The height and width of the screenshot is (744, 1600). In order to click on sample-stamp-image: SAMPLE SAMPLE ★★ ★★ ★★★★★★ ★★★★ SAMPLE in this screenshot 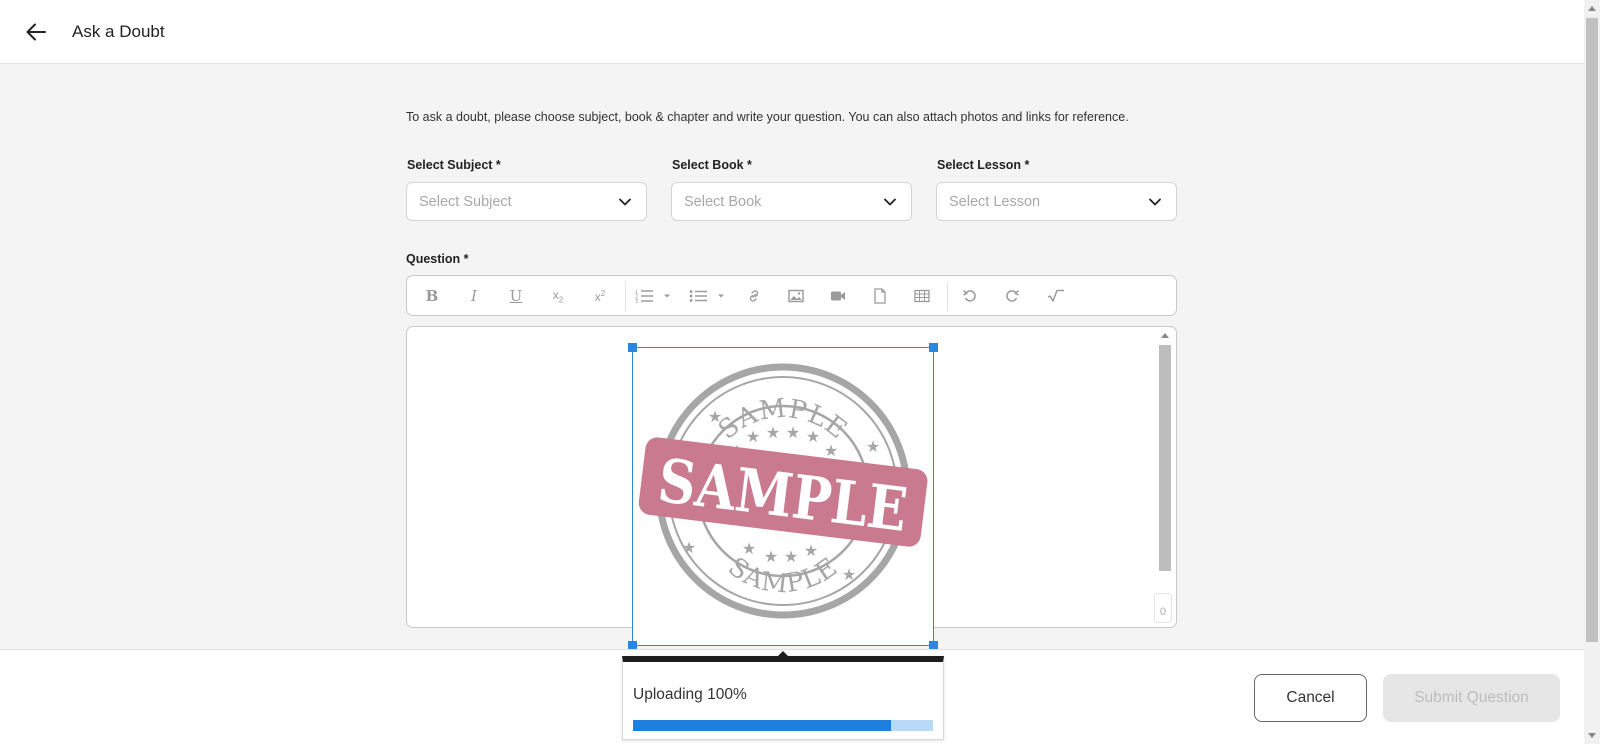, I will do `click(783, 491)`.